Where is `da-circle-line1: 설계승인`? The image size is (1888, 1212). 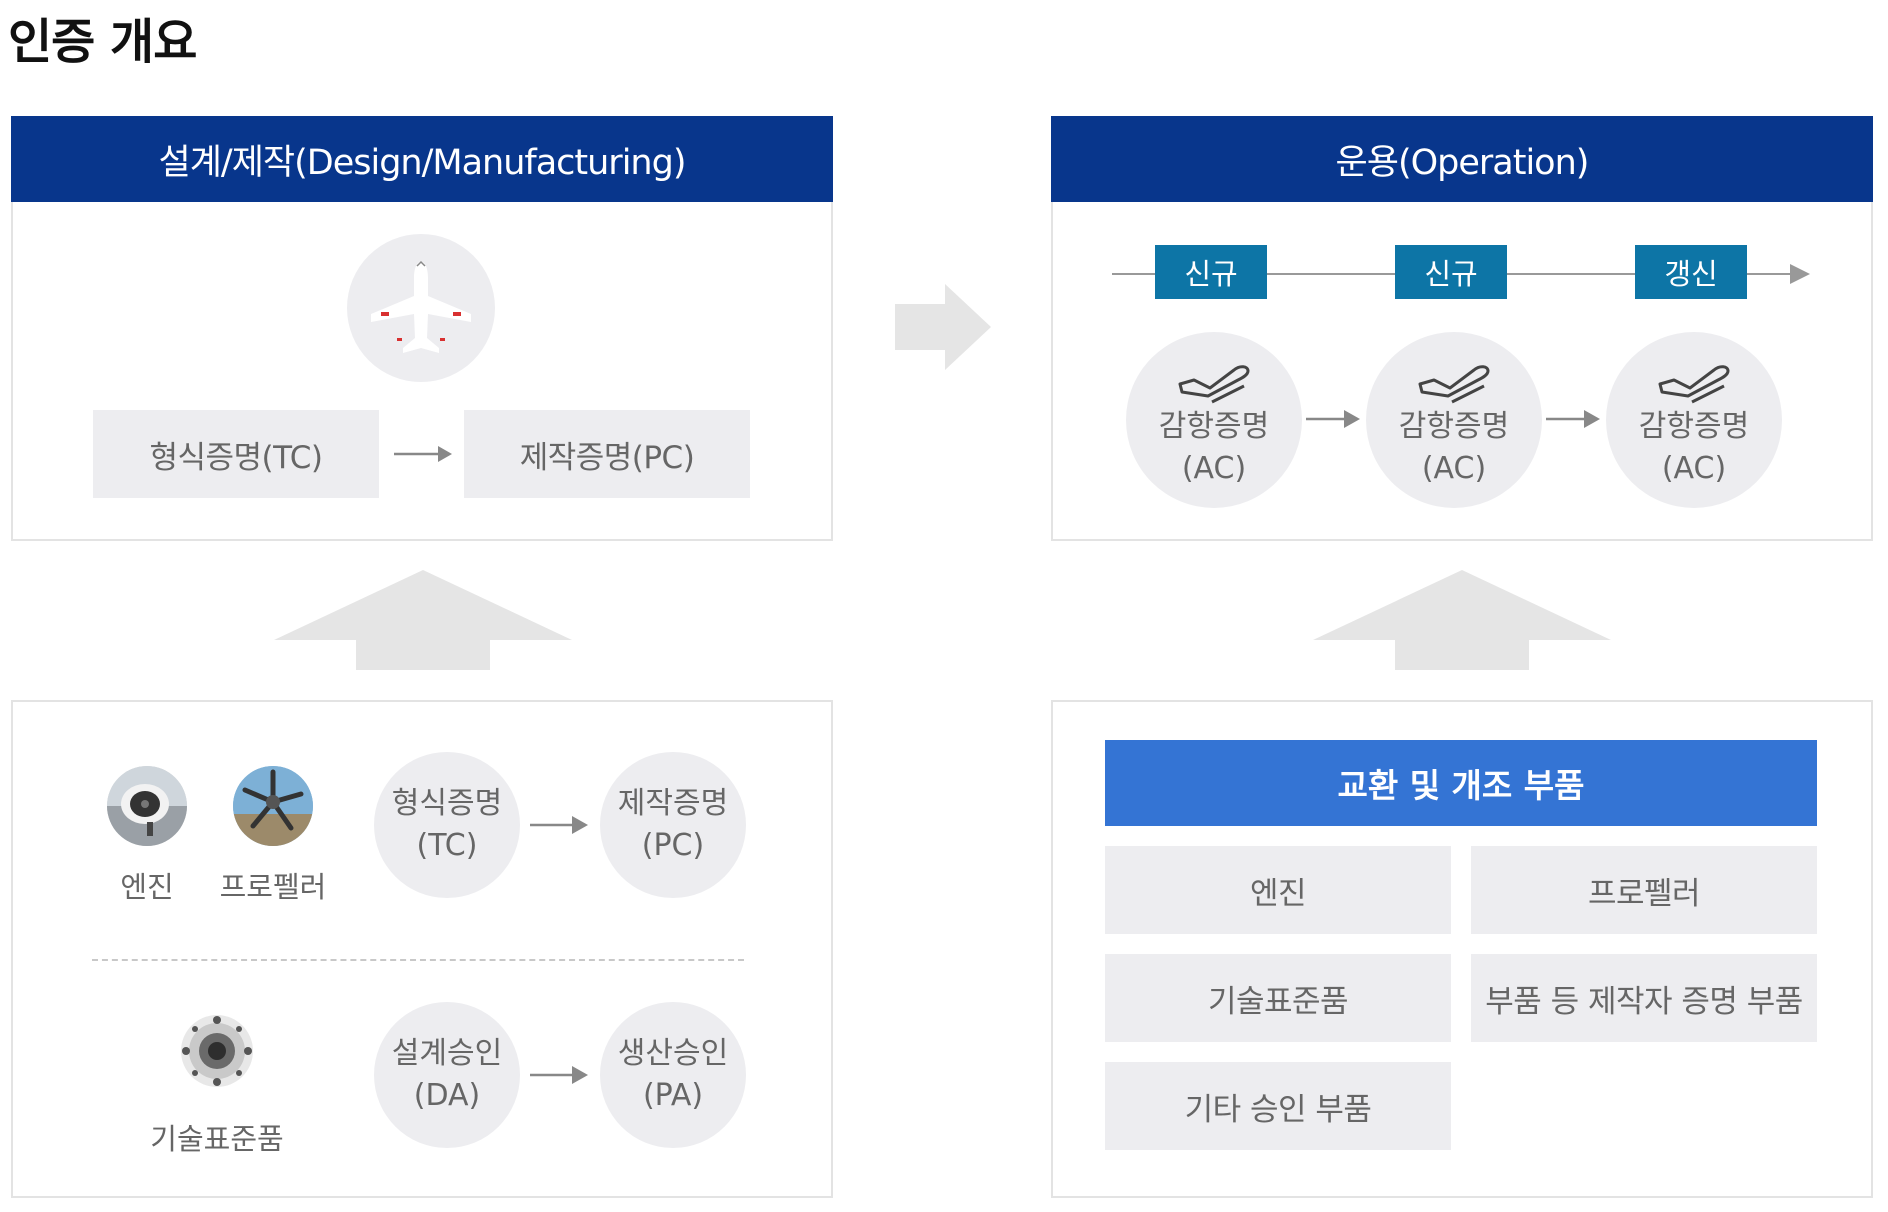 da-circle-line1: 설계승인 is located at coordinates (447, 1053).